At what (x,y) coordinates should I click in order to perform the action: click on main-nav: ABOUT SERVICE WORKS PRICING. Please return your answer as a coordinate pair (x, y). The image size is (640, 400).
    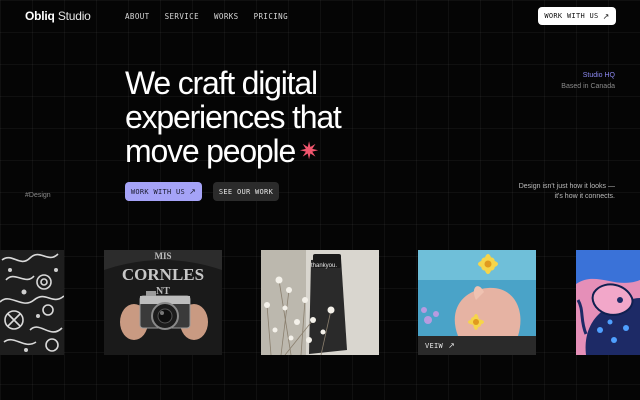
    Looking at the image, I should click on (206, 16).